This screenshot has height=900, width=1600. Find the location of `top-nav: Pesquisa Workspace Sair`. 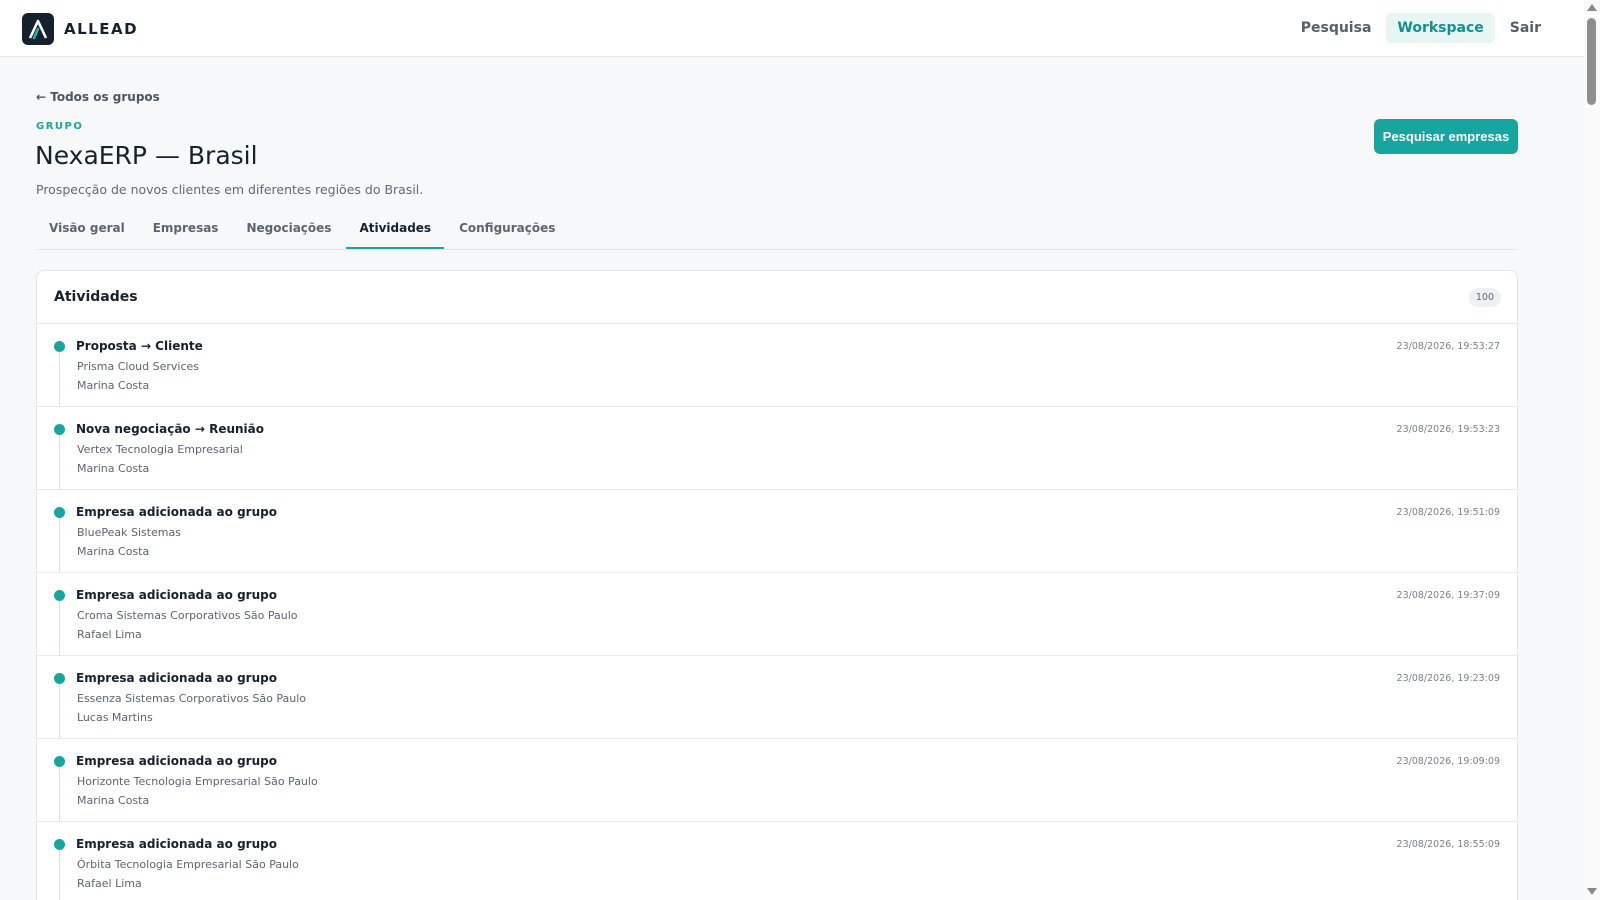

top-nav: Pesquisa Workspace Sair is located at coordinates (1419, 28).